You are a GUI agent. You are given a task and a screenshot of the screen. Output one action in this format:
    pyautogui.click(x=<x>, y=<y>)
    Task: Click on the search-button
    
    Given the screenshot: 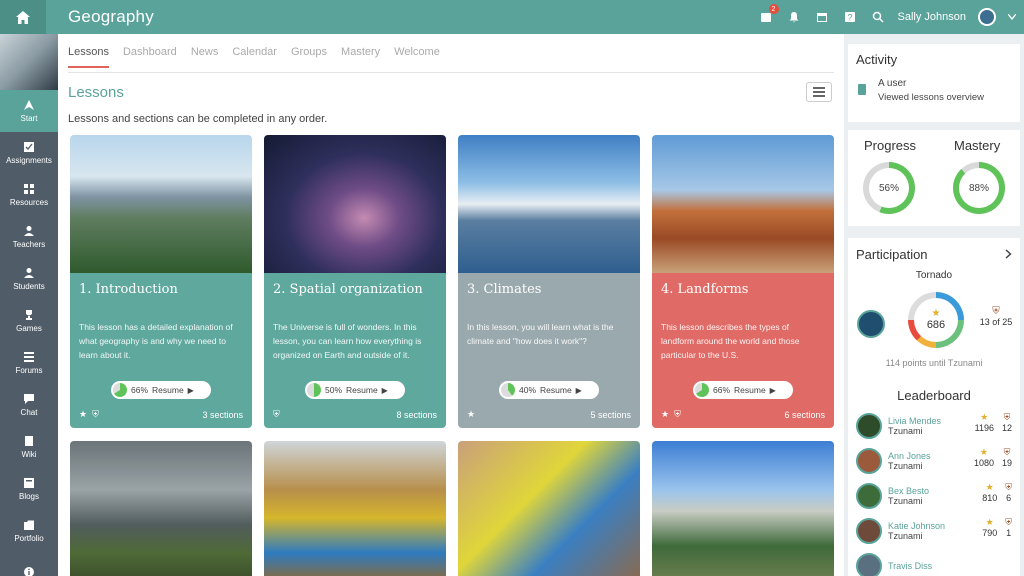 What is the action you would take?
    pyautogui.click(x=878, y=17)
    